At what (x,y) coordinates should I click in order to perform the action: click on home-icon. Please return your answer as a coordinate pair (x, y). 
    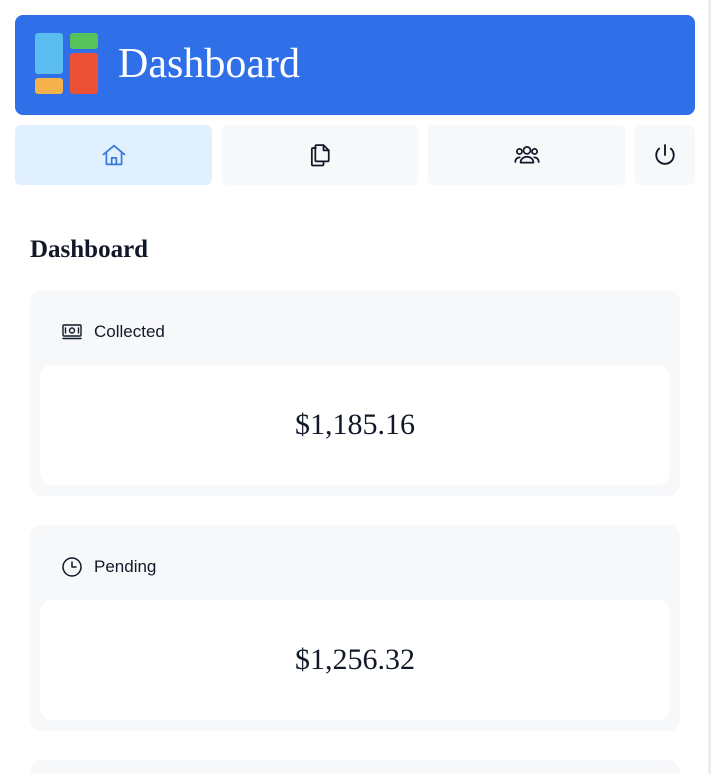
    Looking at the image, I should click on (113, 155).